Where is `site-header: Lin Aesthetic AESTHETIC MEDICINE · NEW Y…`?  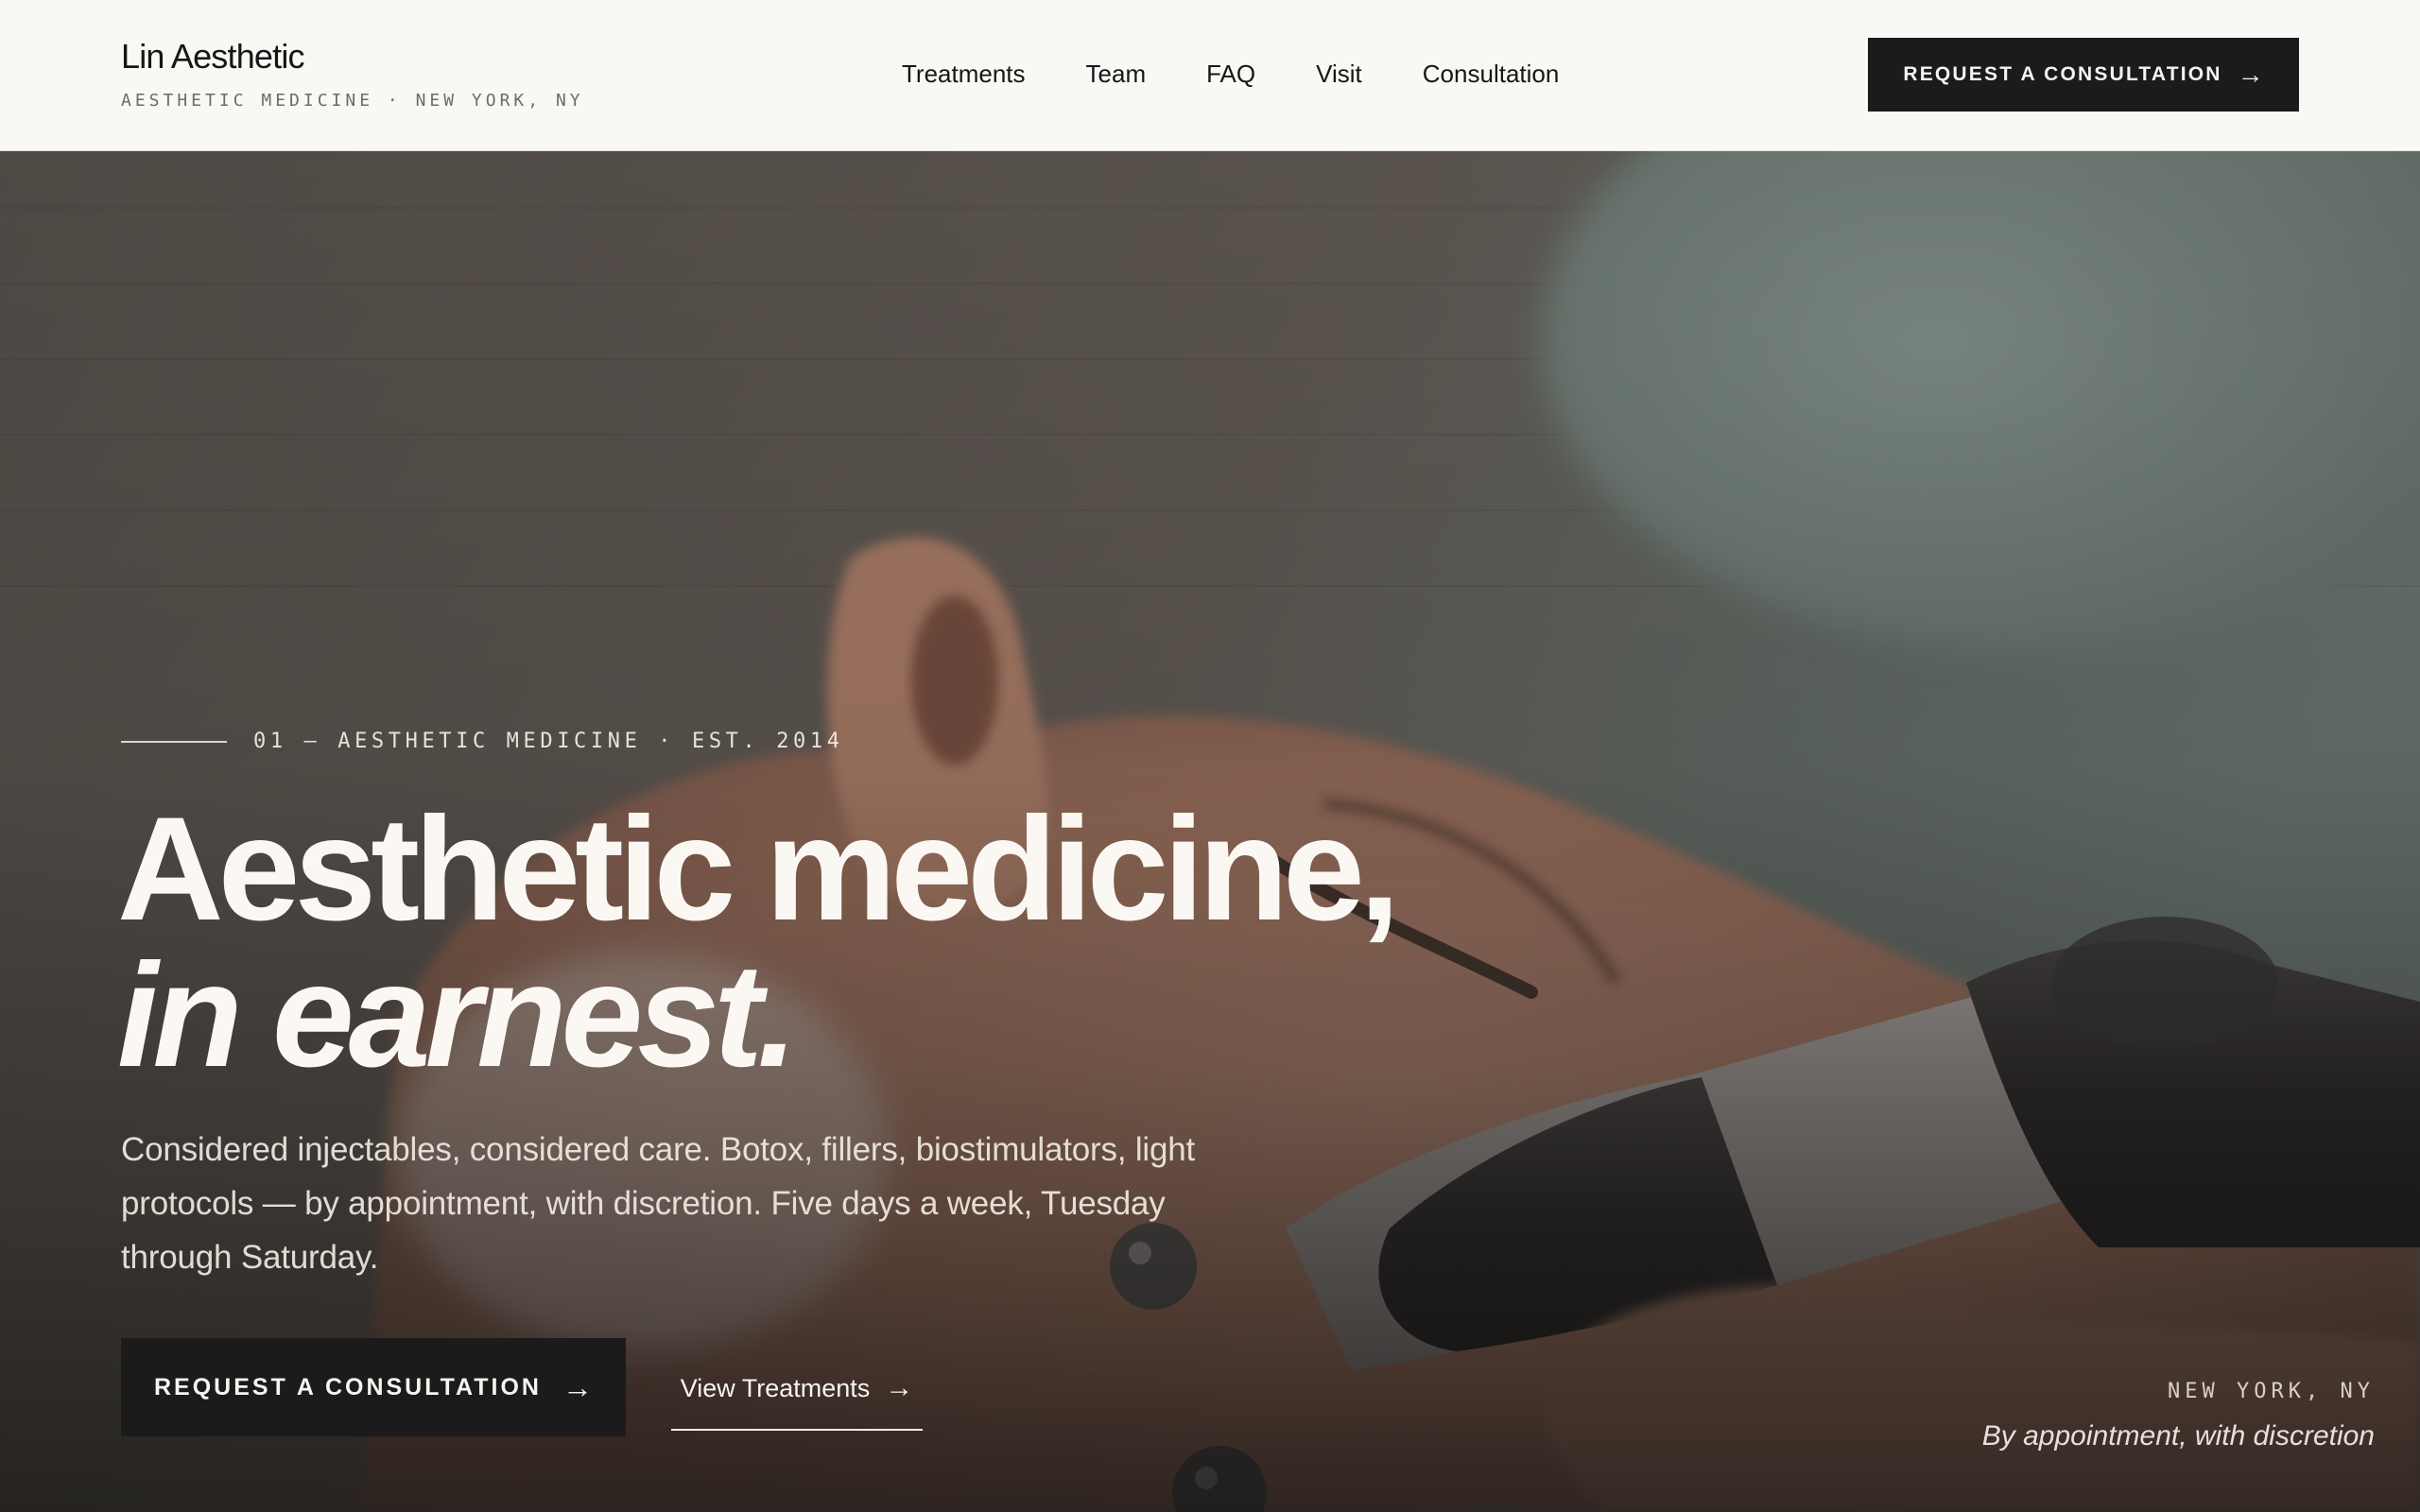 site-header: Lin Aesthetic AESTHETIC MEDICINE · NEW Y… is located at coordinates (1210, 75).